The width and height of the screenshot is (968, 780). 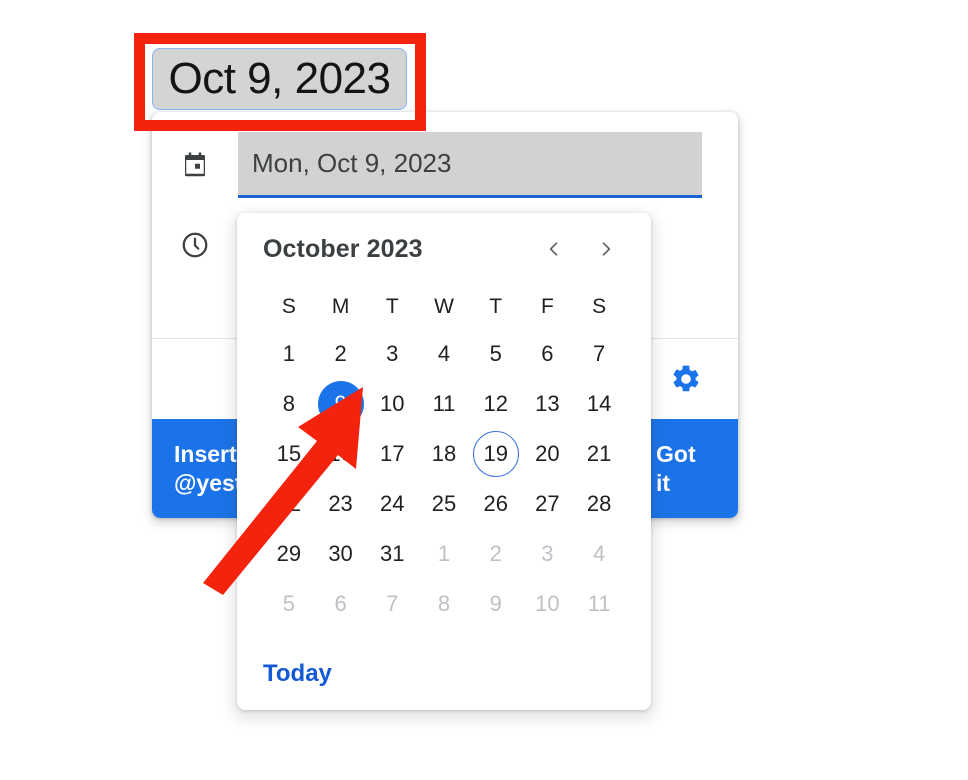 I want to click on calendar-day-15: 15, so click(x=289, y=454).